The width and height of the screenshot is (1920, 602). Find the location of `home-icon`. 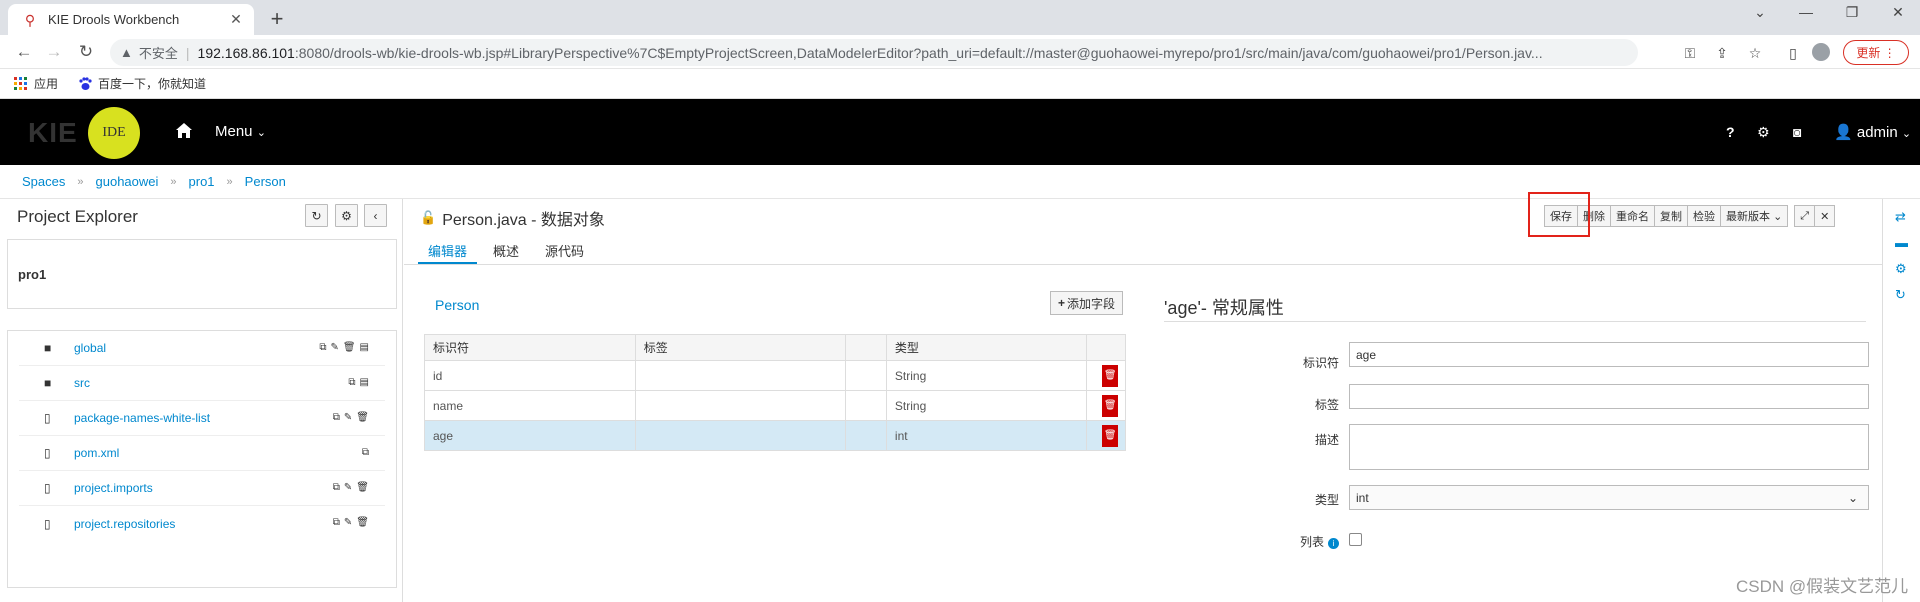

home-icon is located at coordinates (184, 130).